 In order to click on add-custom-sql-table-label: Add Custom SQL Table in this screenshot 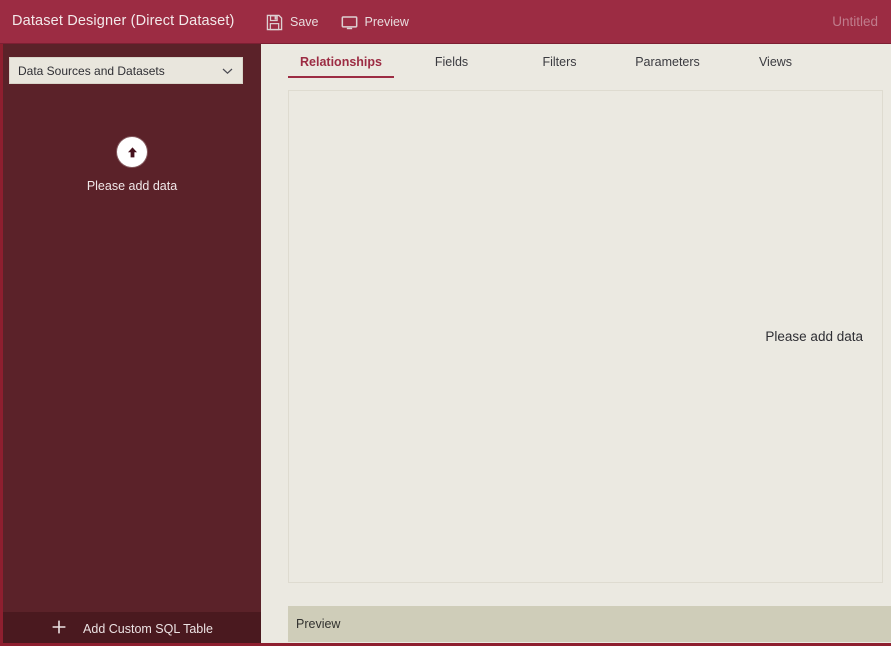, I will do `click(148, 629)`.